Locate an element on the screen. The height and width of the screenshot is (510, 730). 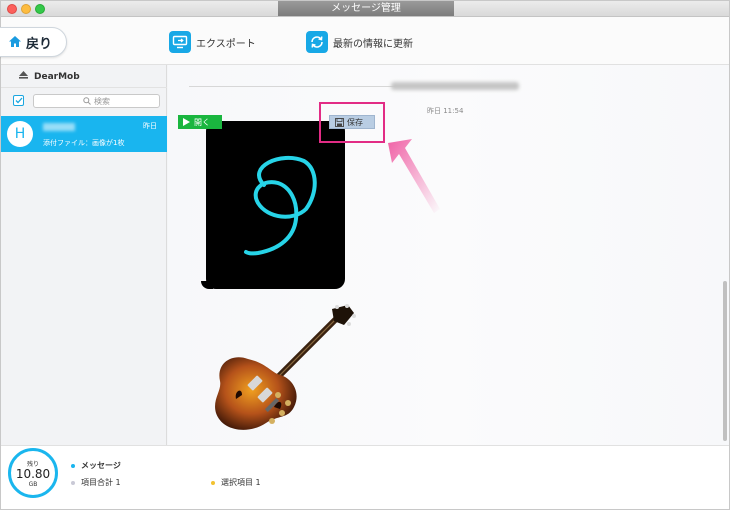
title-bar: メッセージ管理 is located at coordinates (365, 9).